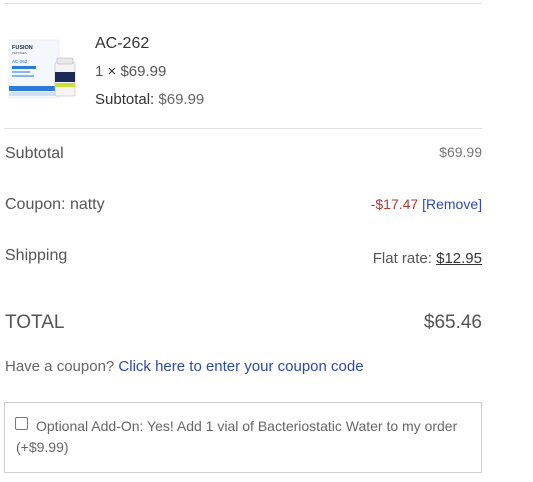 The image size is (533, 482). What do you see at coordinates (55, 204) in the screenshot?
I see `coupon-label: Coupon: natty` at bounding box center [55, 204].